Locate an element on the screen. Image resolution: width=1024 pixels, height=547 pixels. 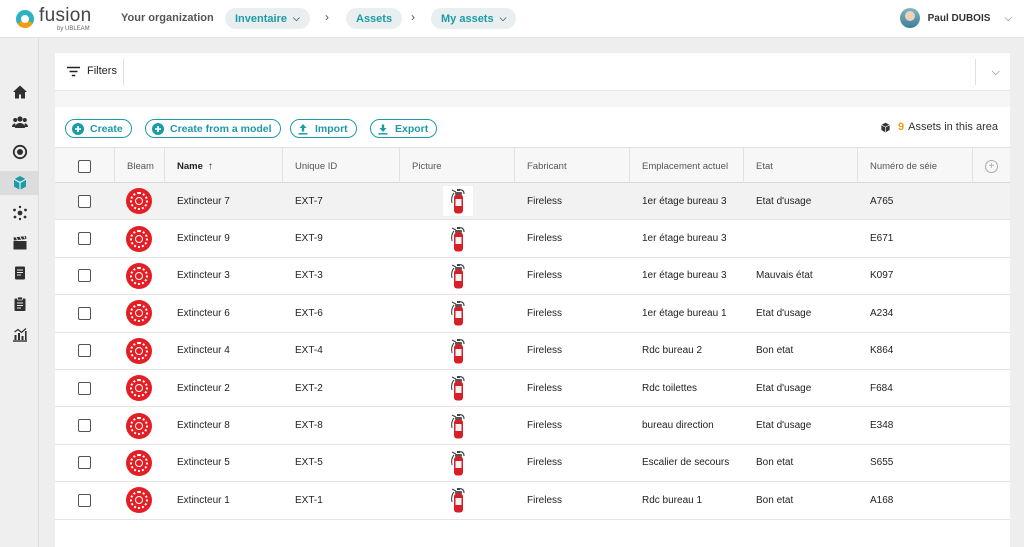
filters-button: Filters is located at coordinates (92, 71).